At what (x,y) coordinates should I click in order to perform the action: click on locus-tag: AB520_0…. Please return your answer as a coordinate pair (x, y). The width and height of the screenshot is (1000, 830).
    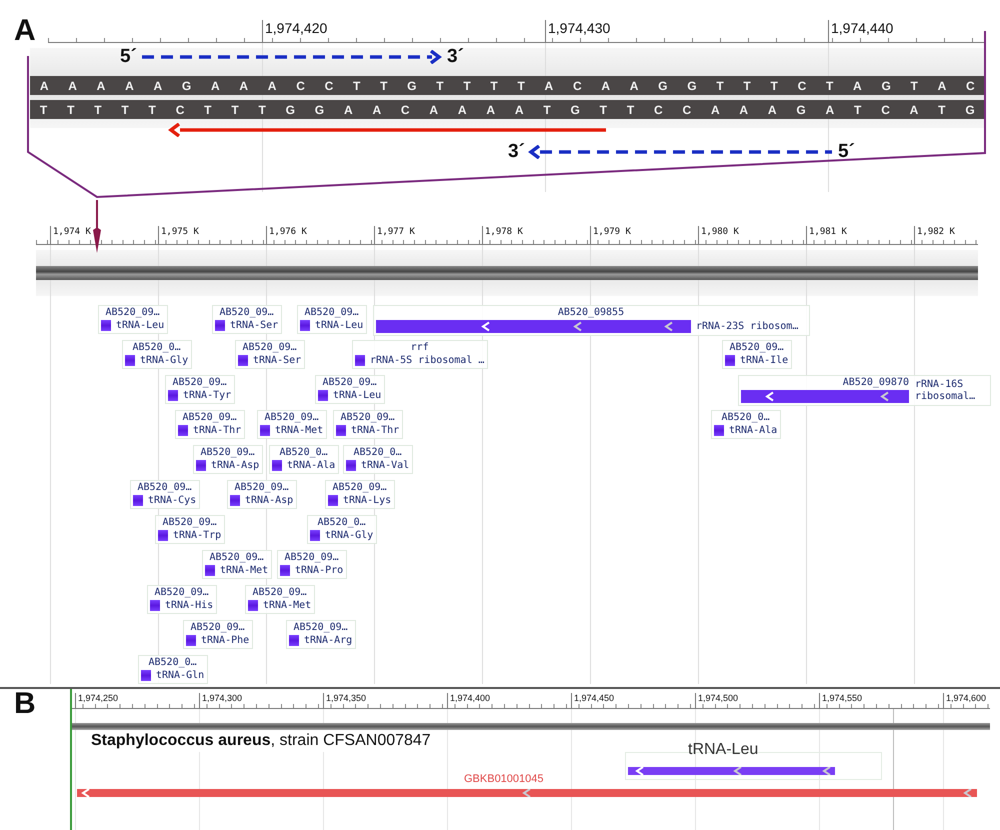
    Looking at the image, I should click on (172, 662).